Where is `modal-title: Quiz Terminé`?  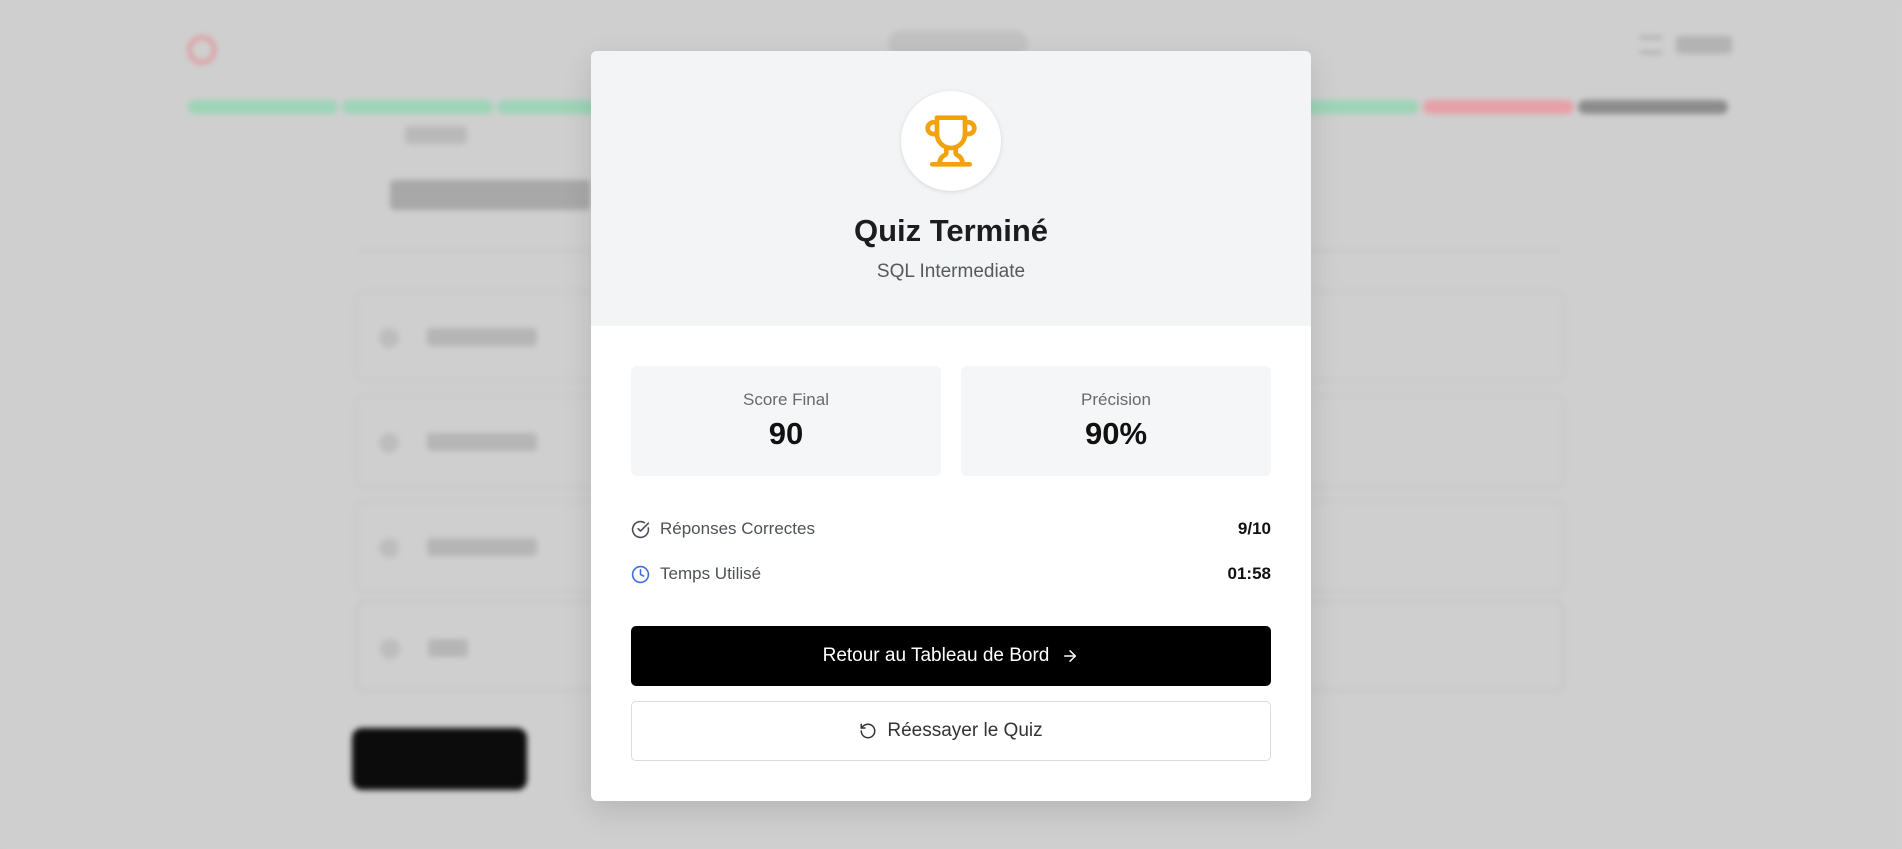
modal-title: Quiz Terminé is located at coordinates (951, 230).